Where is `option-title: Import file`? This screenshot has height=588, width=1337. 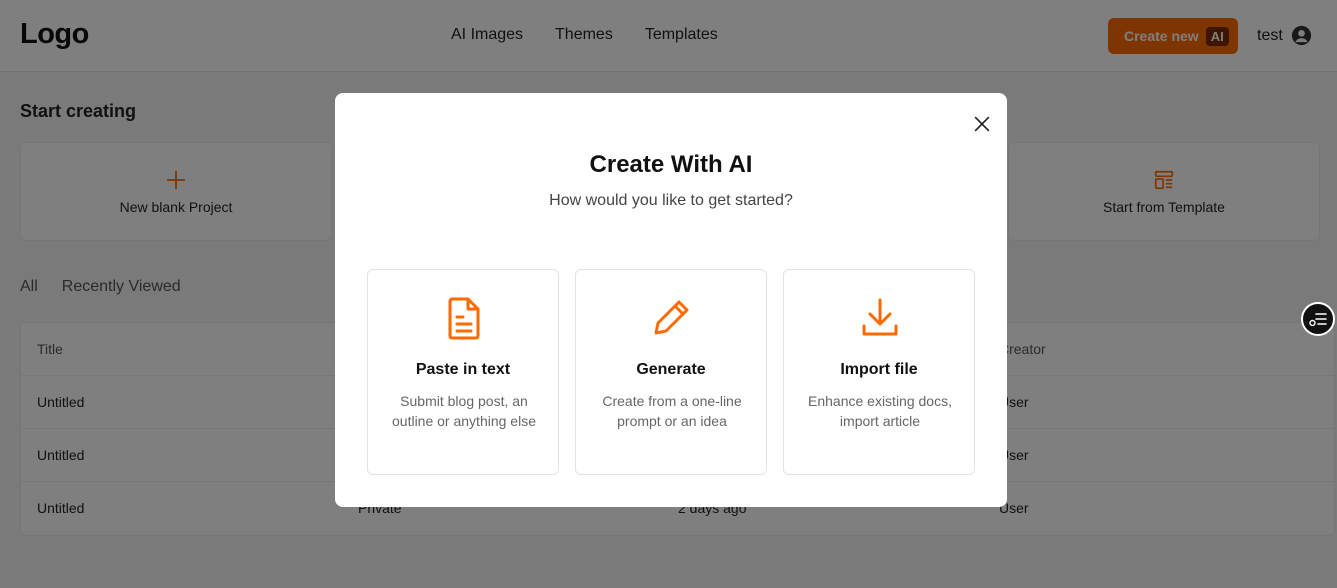
option-title: Import file is located at coordinates (879, 369).